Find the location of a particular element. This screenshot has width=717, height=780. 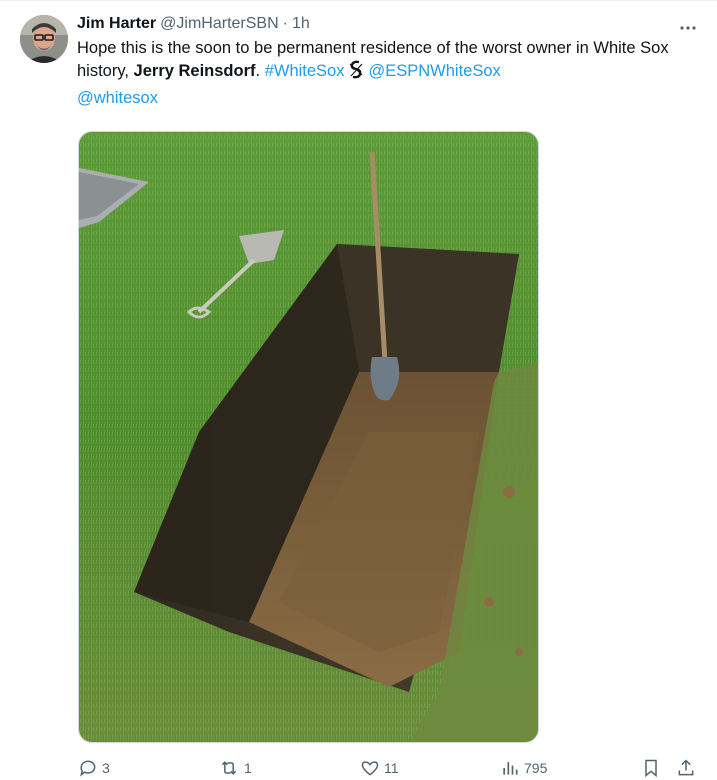

bookmark-button is located at coordinates (651, 768).